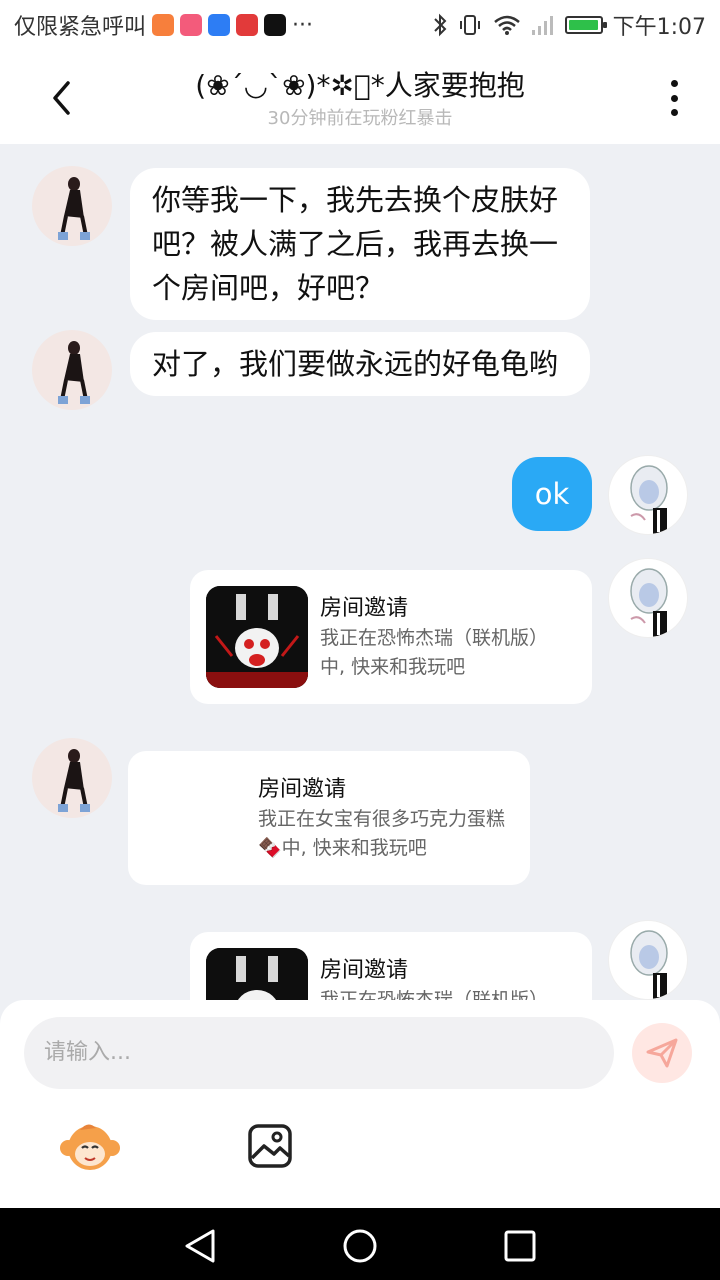 This screenshot has width=720, height=1280. I want to click on app-notification-icon, so click(163, 25).